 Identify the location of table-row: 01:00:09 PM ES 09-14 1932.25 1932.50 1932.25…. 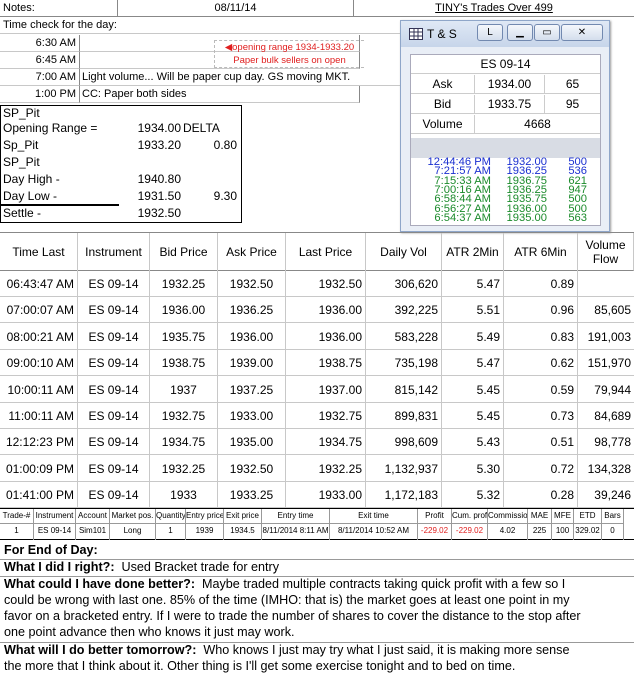
(317, 468).